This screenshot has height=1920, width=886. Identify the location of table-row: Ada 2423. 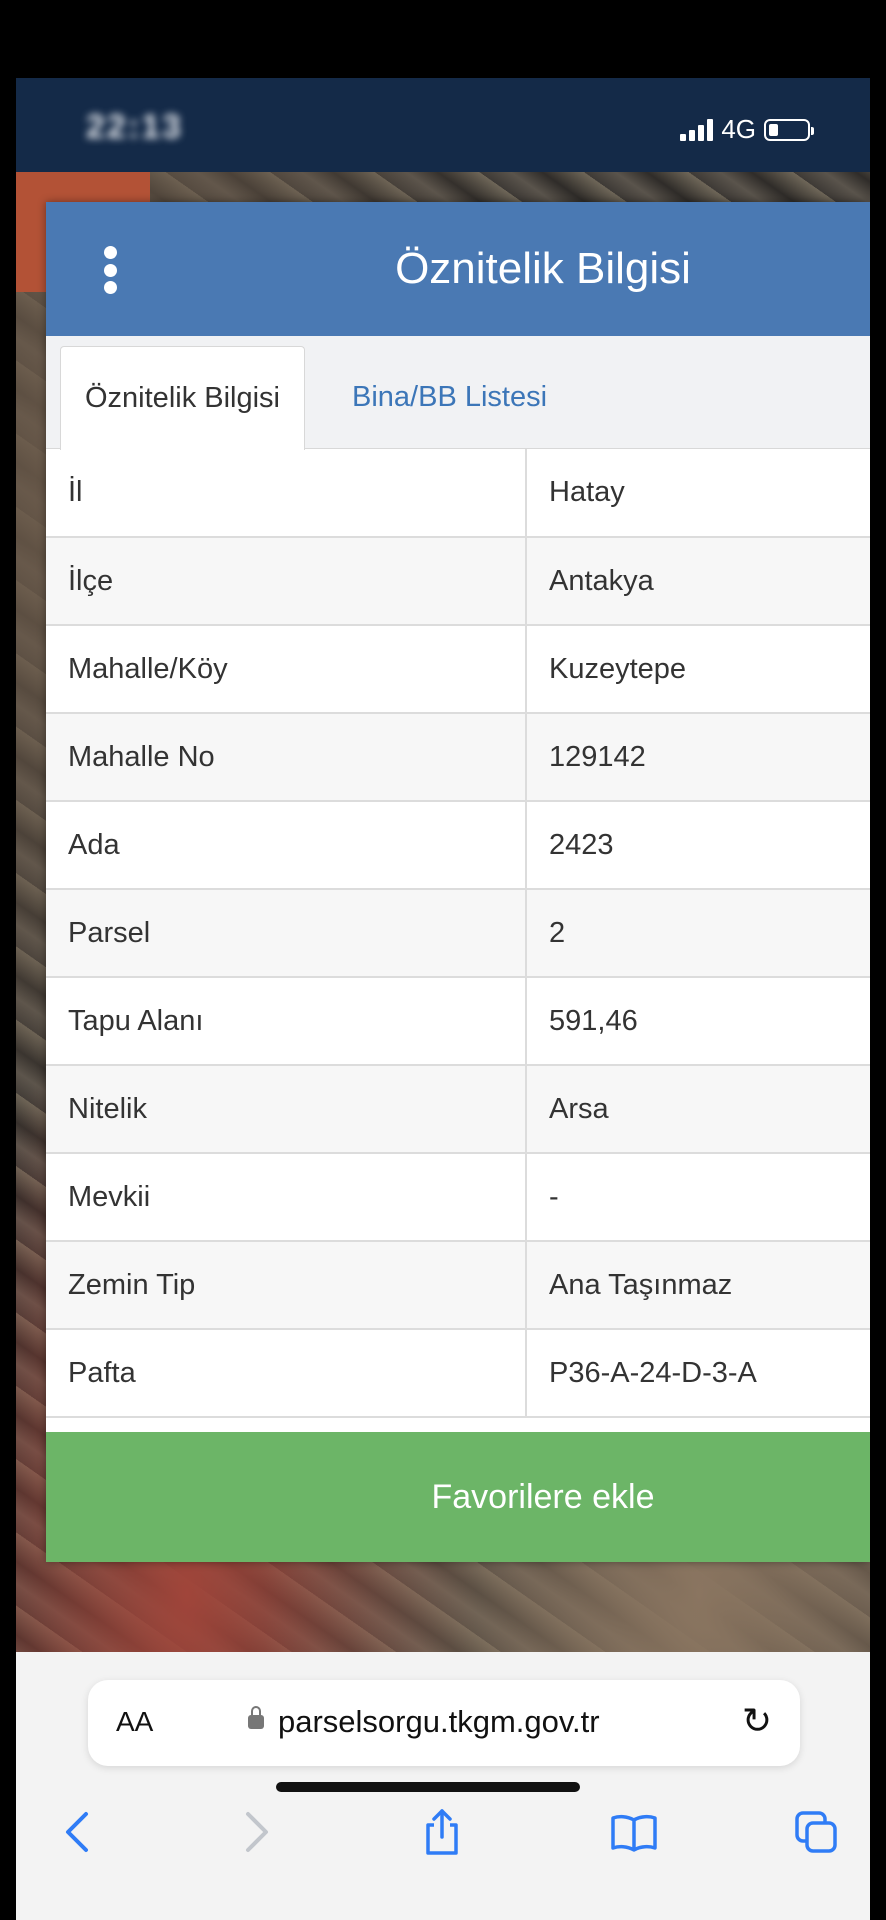
(458, 845).